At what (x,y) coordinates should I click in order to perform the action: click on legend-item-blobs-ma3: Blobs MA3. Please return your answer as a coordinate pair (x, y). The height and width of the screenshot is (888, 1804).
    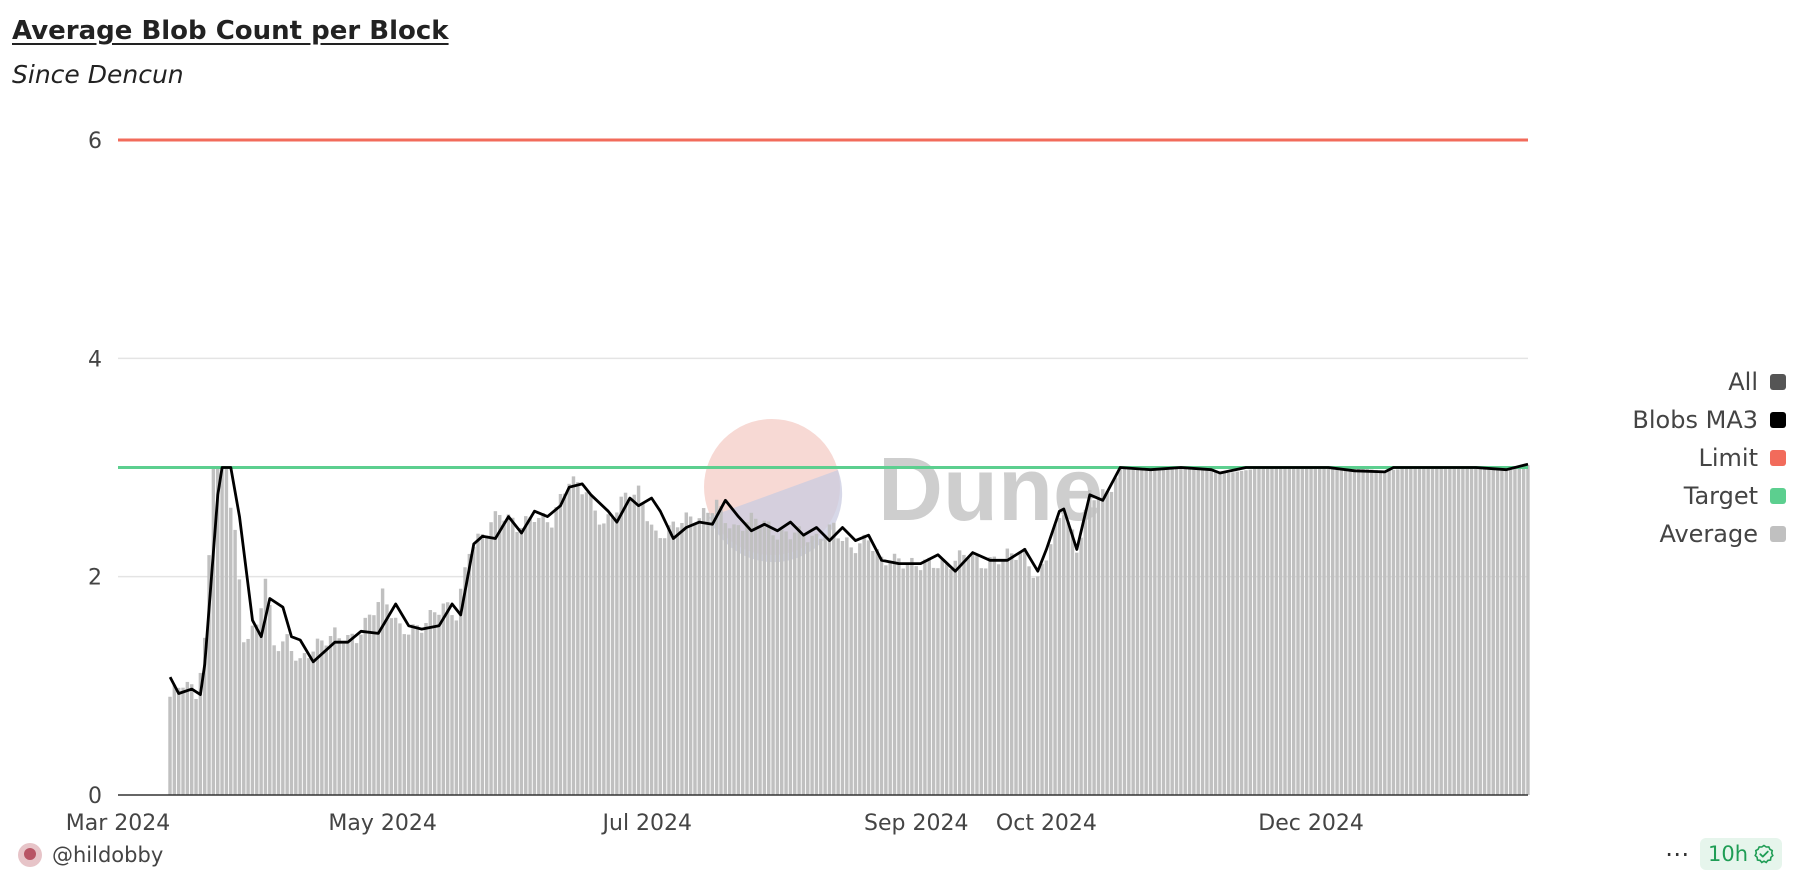
    Looking at the image, I should click on (1709, 420).